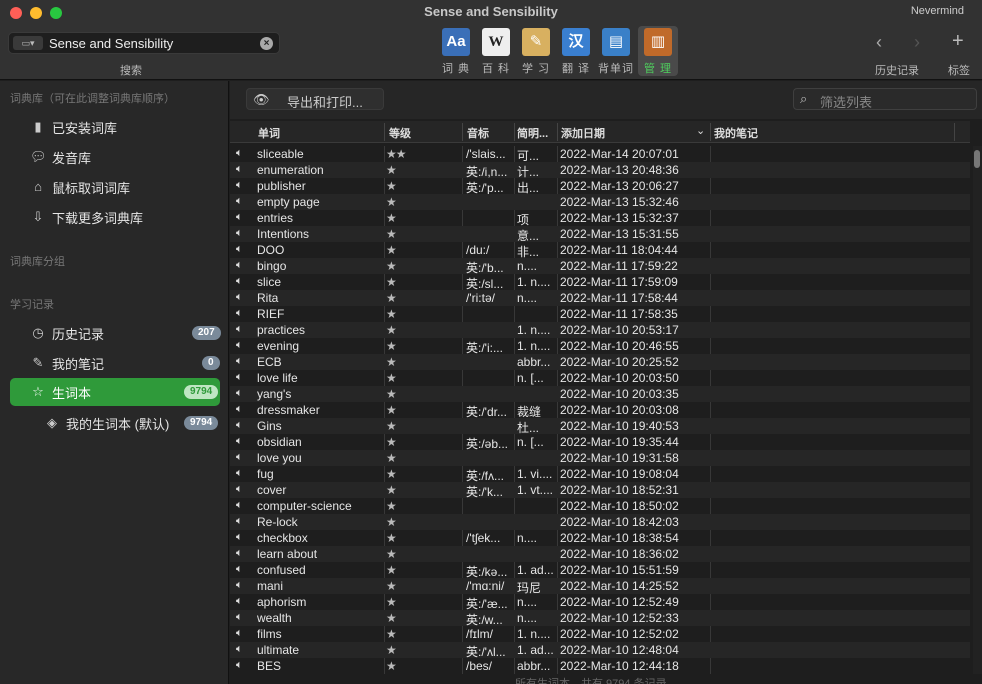 The width and height of the screenshot is (982, 684). Describe the element at coordinates (60, 157) in the screenshot. I see `sidebar-item-pronunciation: 💬︎ 发音库` at that location.